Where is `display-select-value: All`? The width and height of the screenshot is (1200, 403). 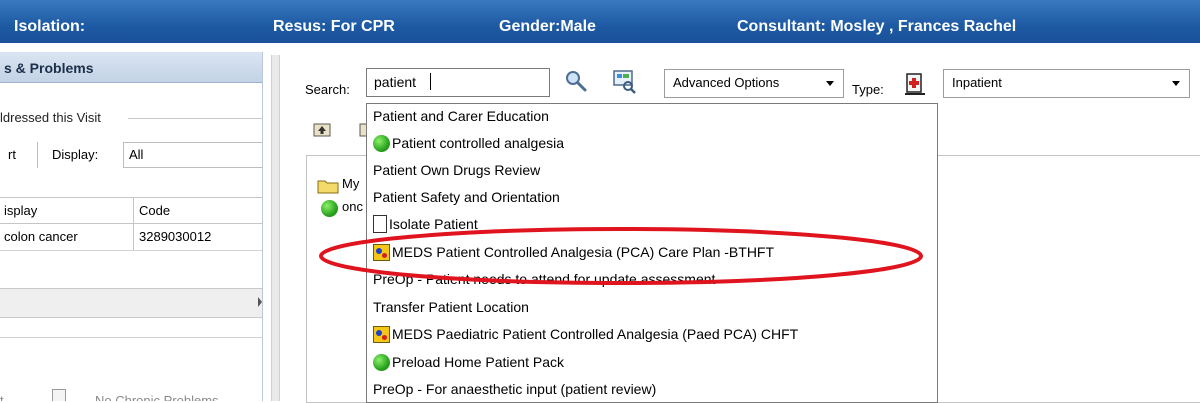
display-select-value: All is located at coordinates (136, 154).